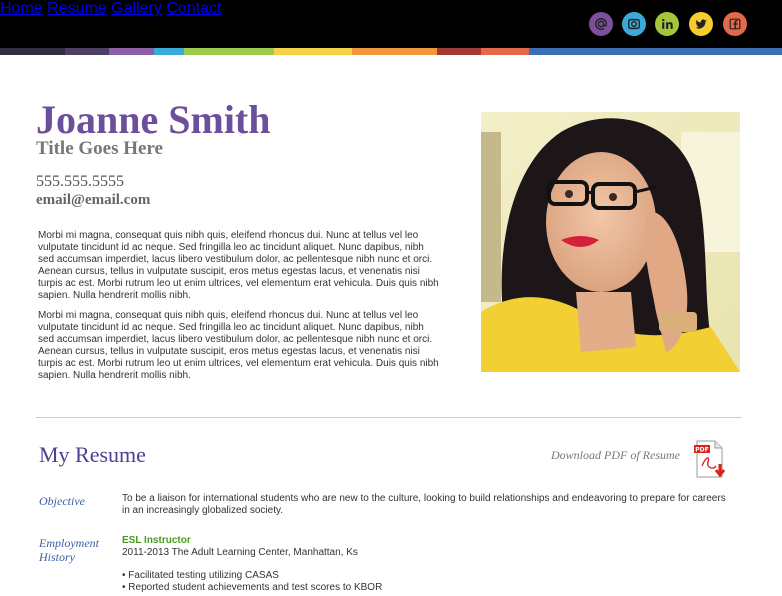  I want to click on employment-history-label: Employment History, so click(69, 550).